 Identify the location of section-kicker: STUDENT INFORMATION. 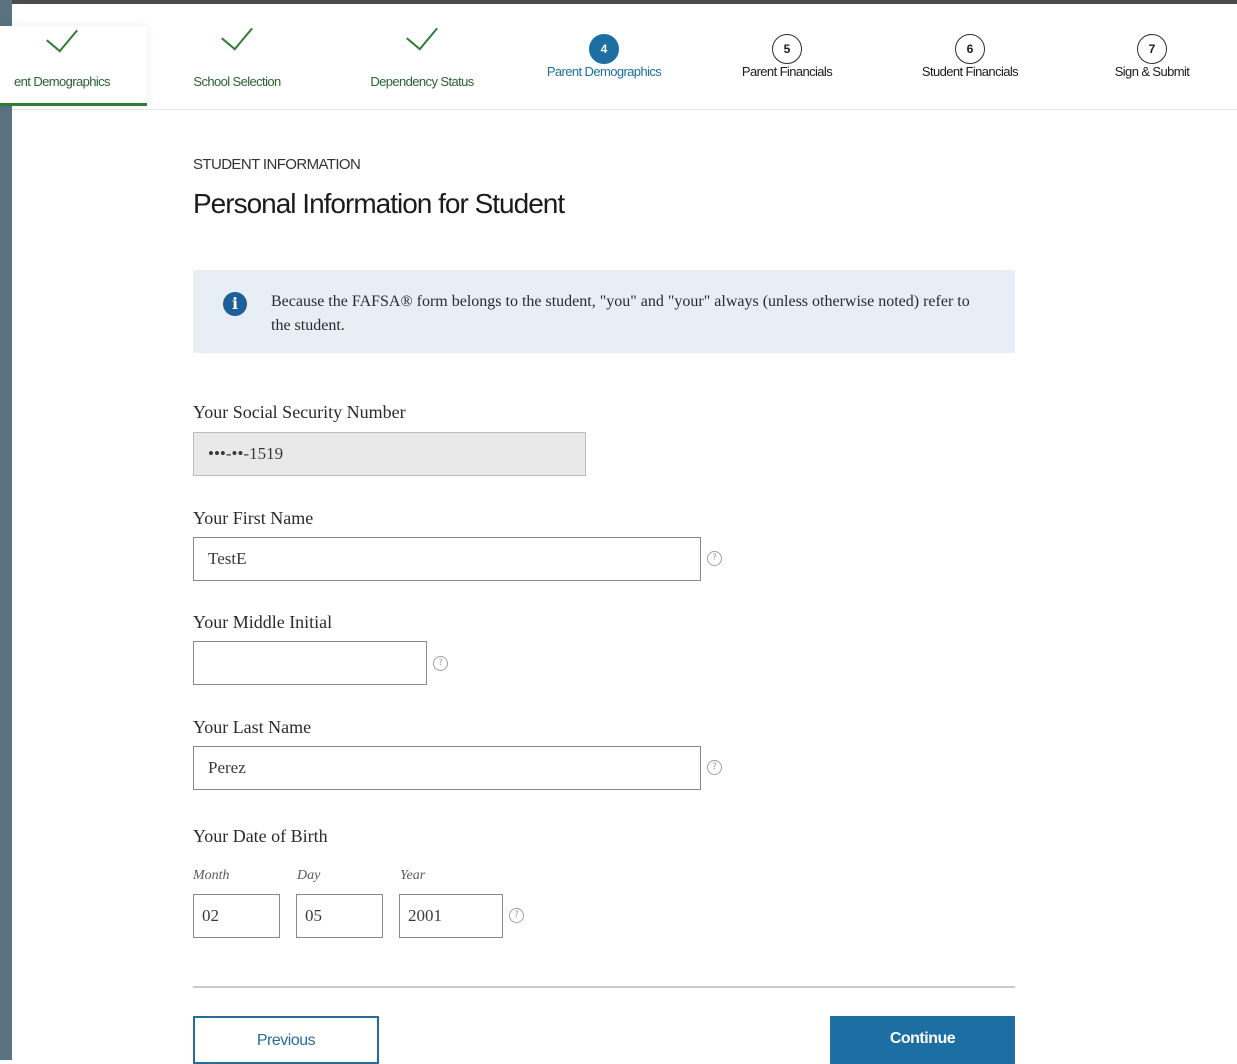
(277, 164).